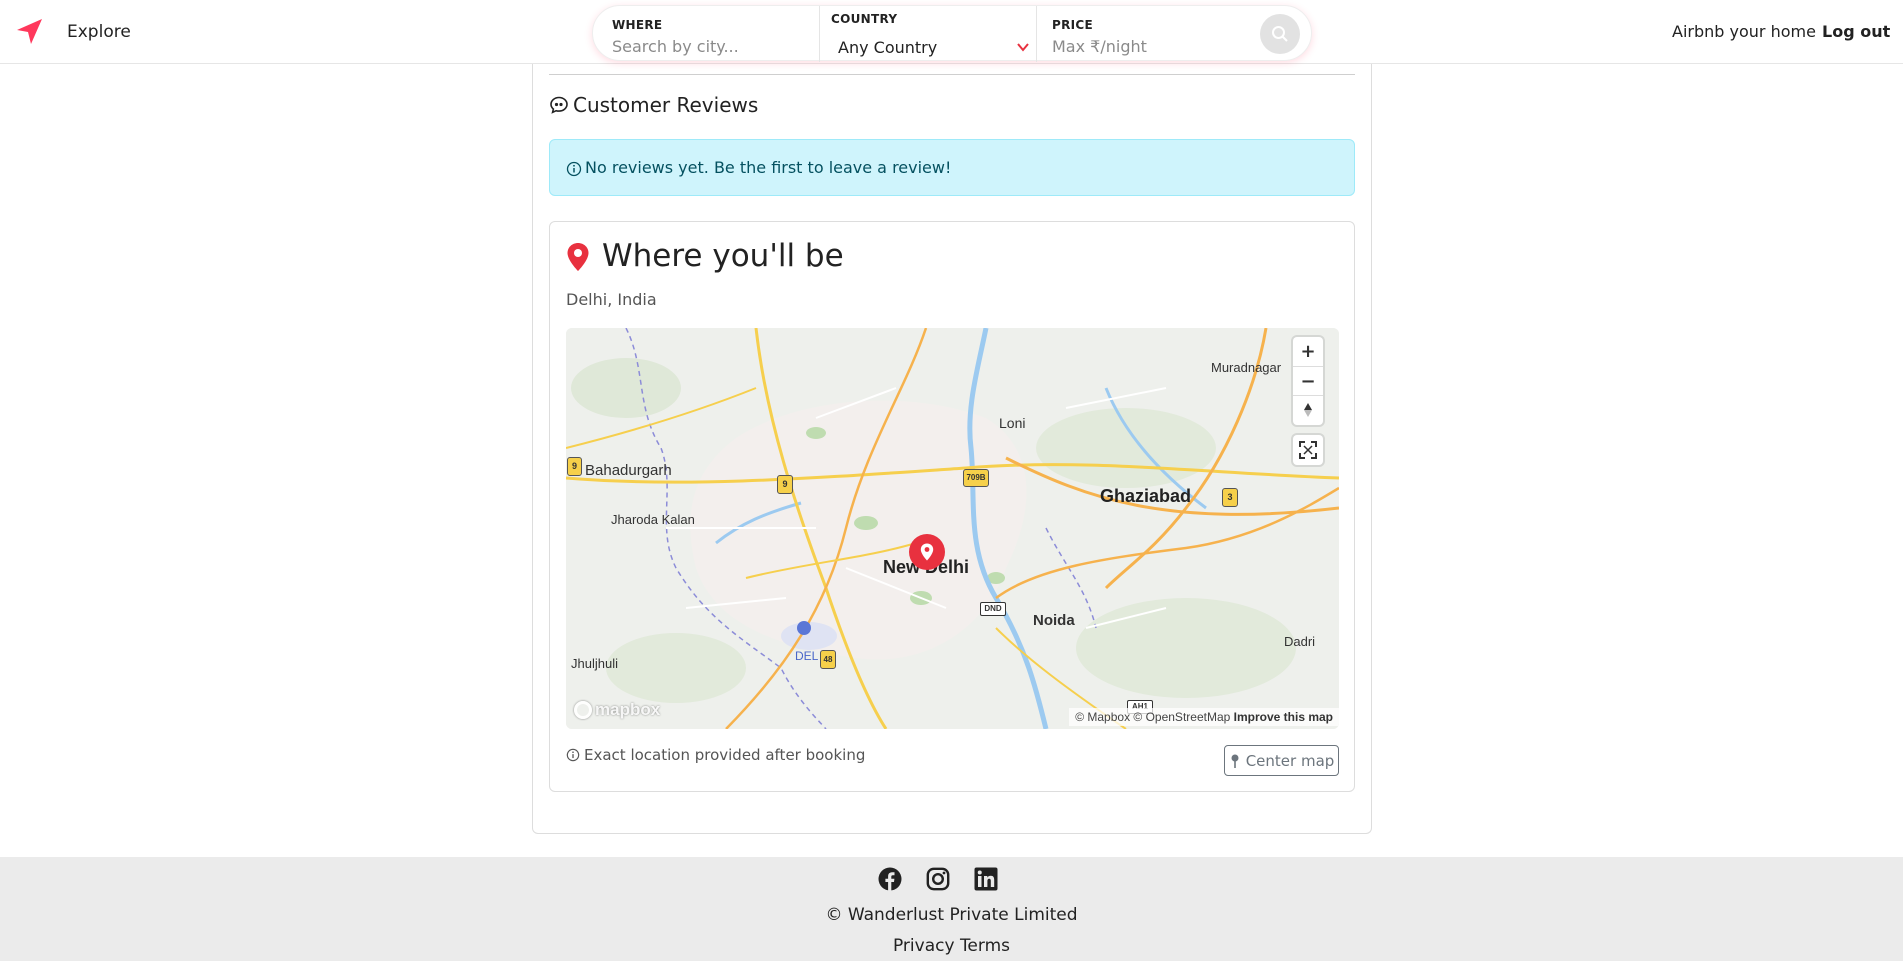 The image size is (1903, 961). I want to click on search-icon, so click(1280, 34).